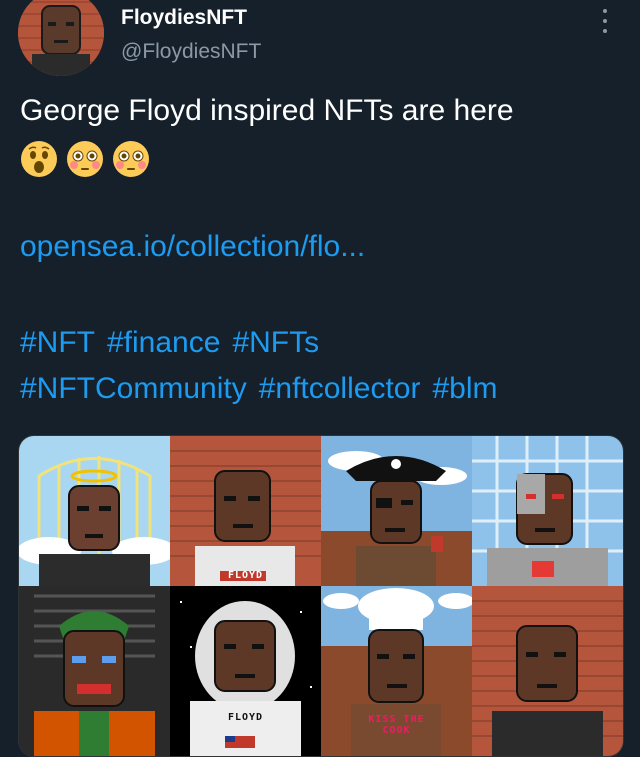 The height and width of the screenshot is (757, 640). Describe the element at coordinates (191, 52) in the screenshot. I see `user-handle: @FloydiesNFT` at that location.